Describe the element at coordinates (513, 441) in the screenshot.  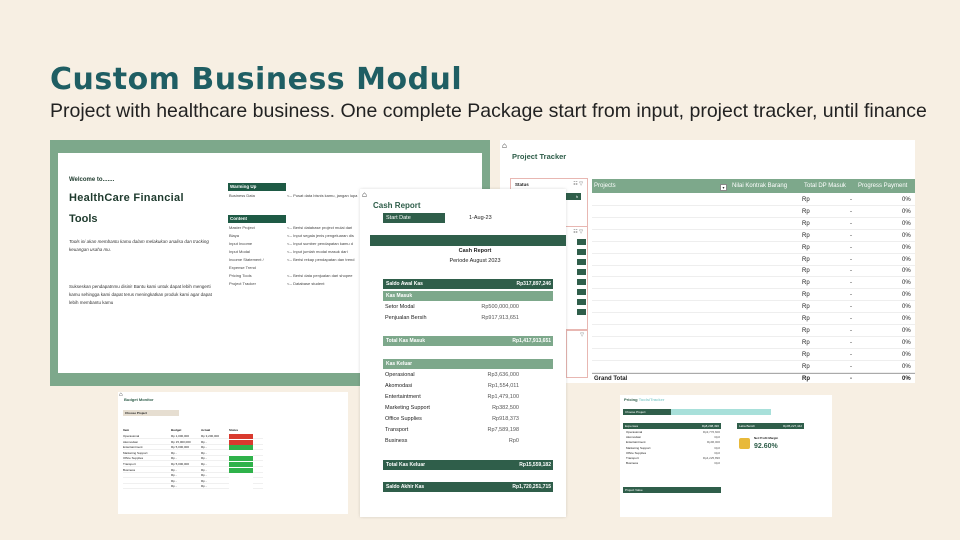
I see `keluar-value: Rp0` at that location.